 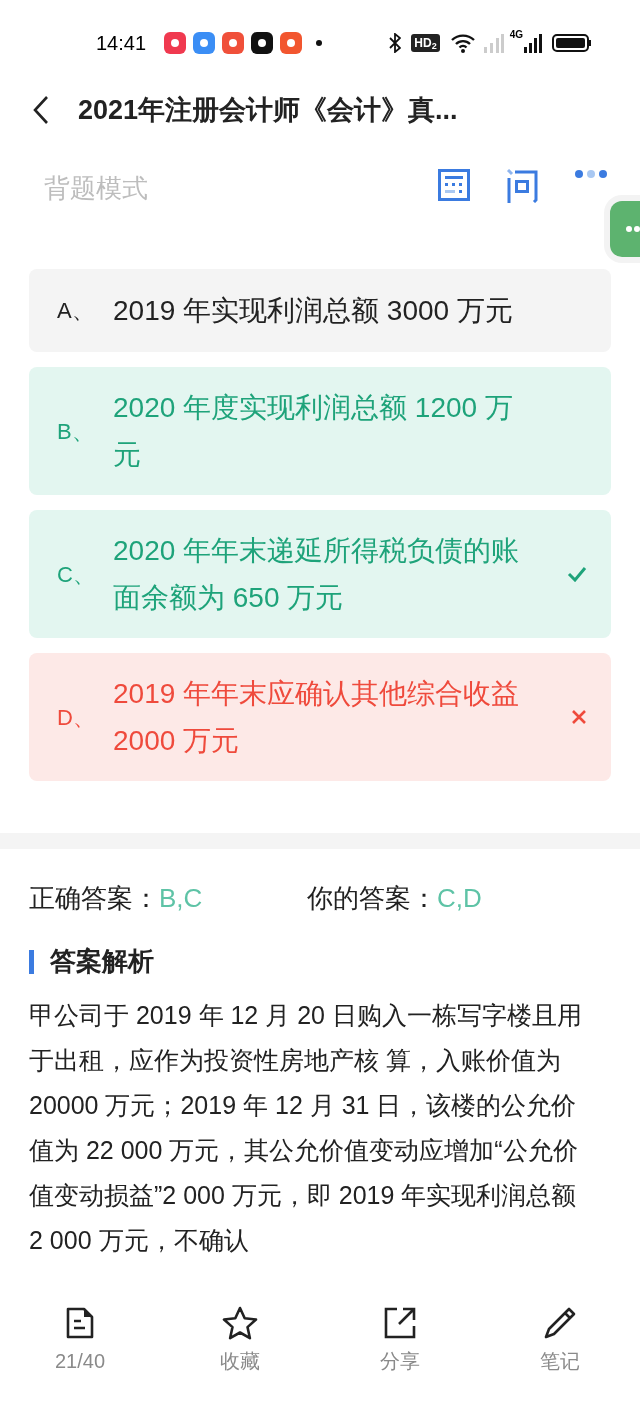 I want to click on notification-dot-icon, so click(x=319, y=42).